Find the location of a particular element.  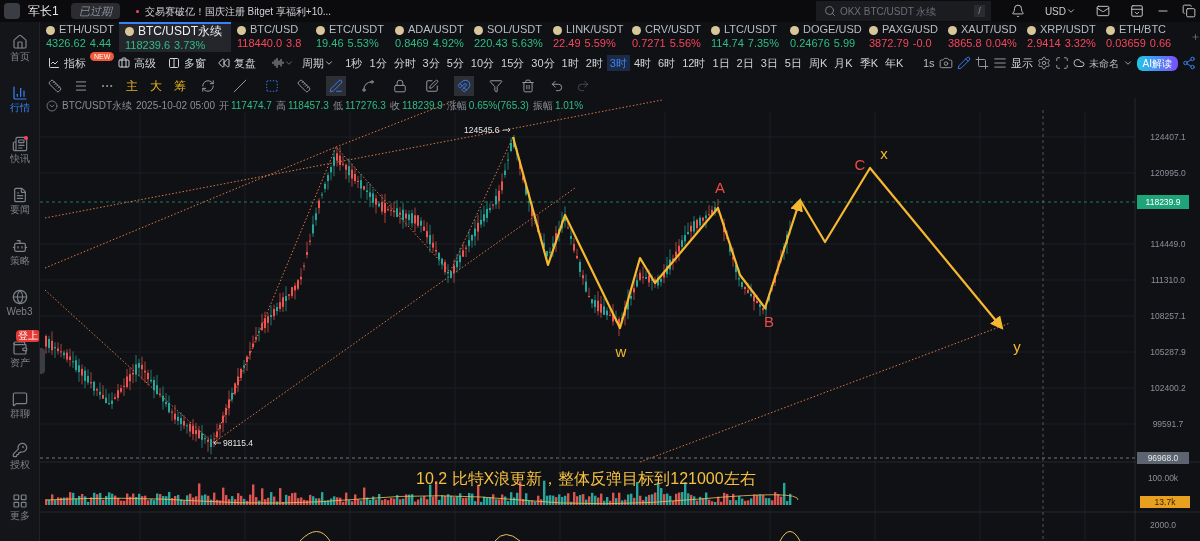

symbol-label: BTC/USDT永续 is located at coordinates (97, 106).